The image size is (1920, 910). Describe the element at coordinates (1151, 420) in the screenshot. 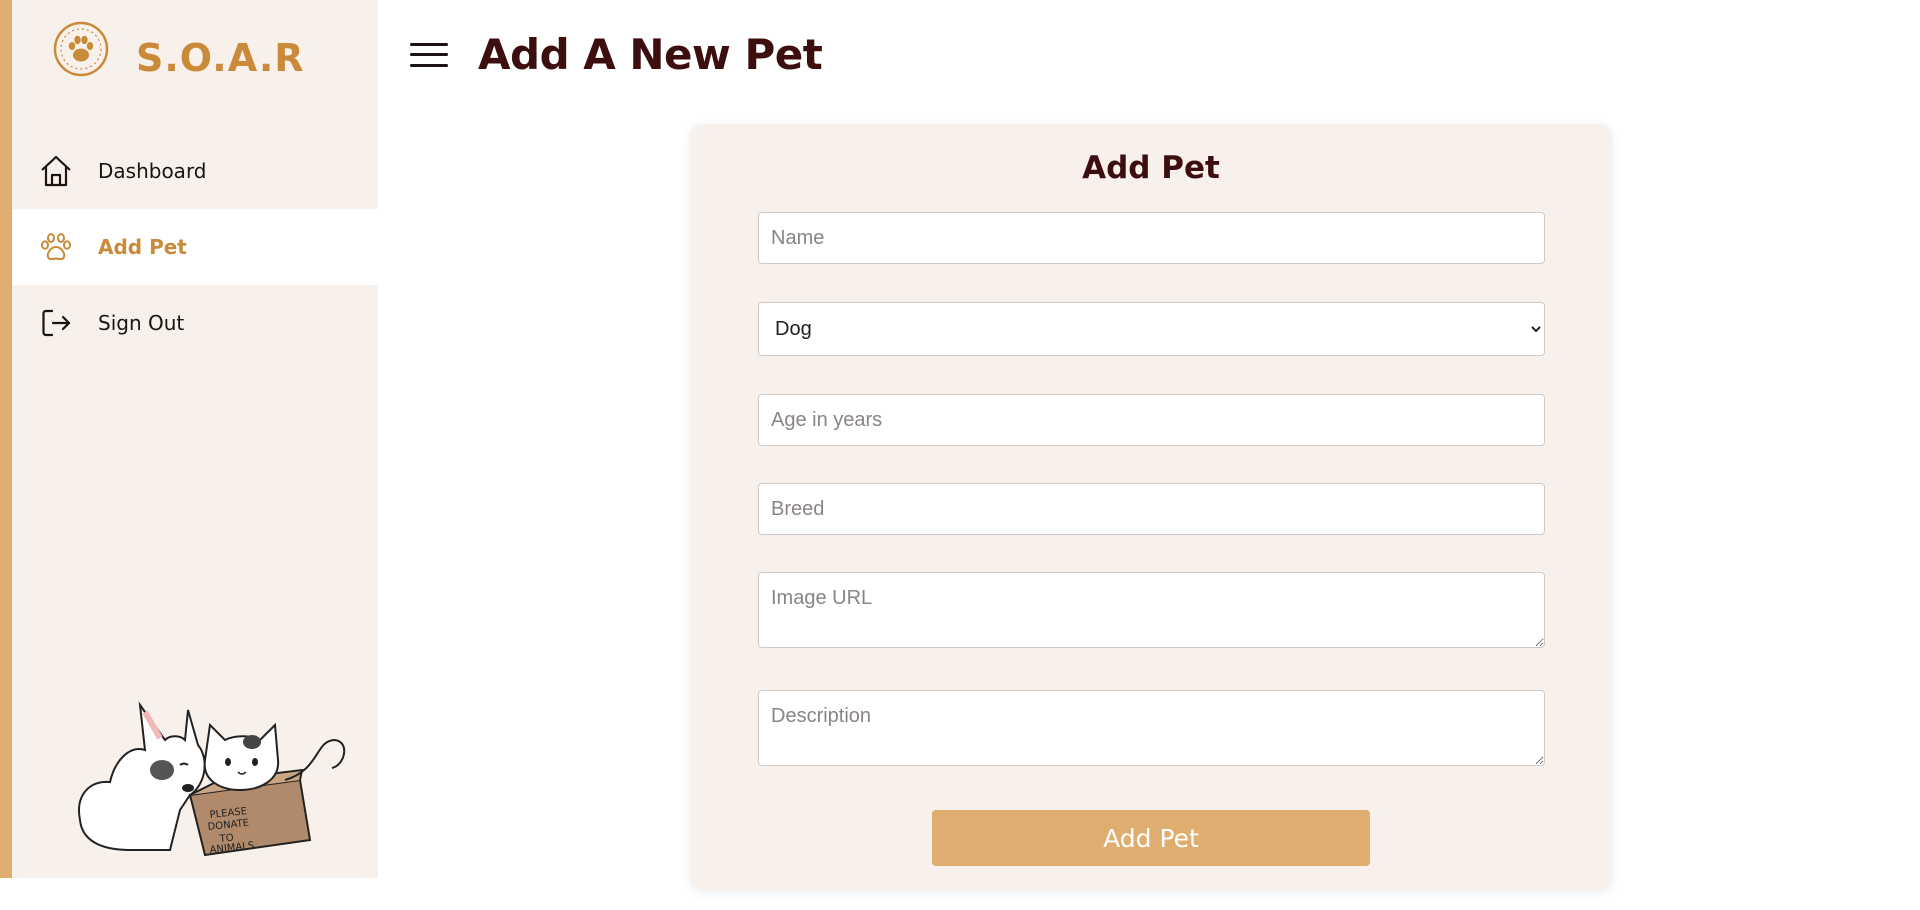

I see `age-input` at that location.